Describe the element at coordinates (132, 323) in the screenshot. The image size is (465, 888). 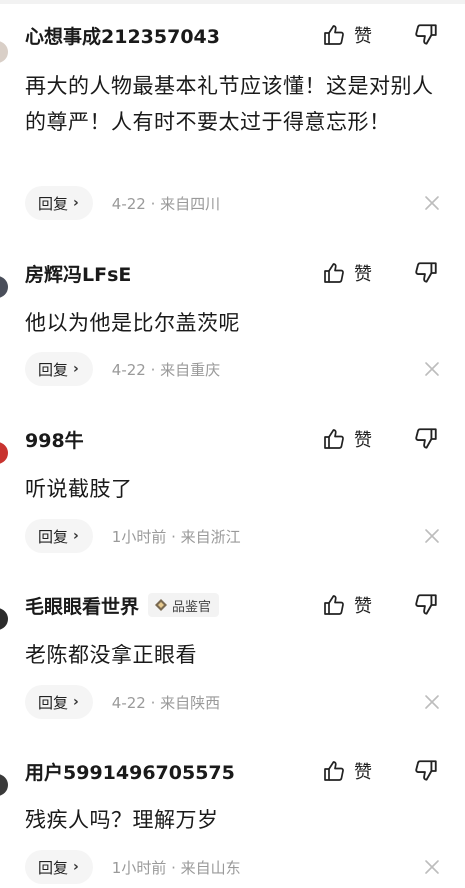
I see `comment-text: 他以为他是比尔盖茨呢` at that location.